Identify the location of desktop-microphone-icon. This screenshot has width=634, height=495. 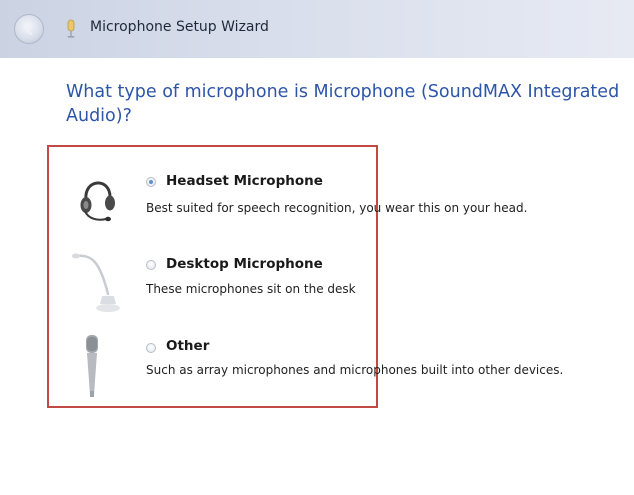
(96, 282).